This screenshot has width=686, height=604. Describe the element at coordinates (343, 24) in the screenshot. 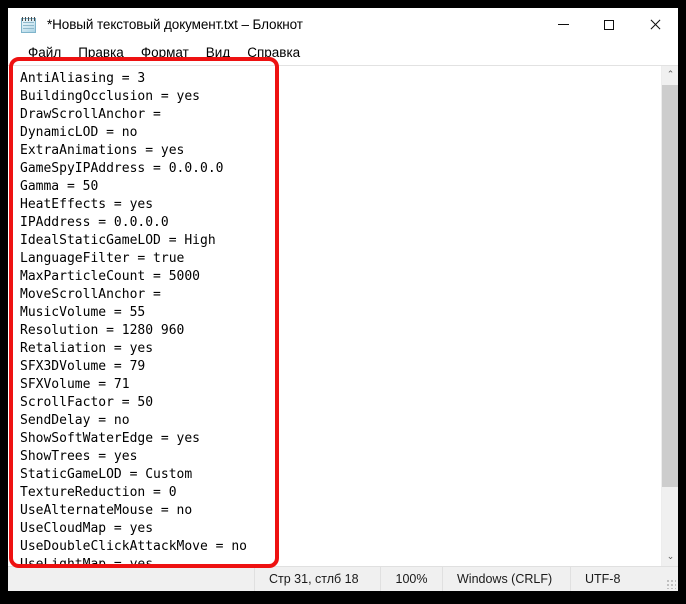

I see `title-bar: *Новый текстовый документ.txt – Блокнот` at that location.